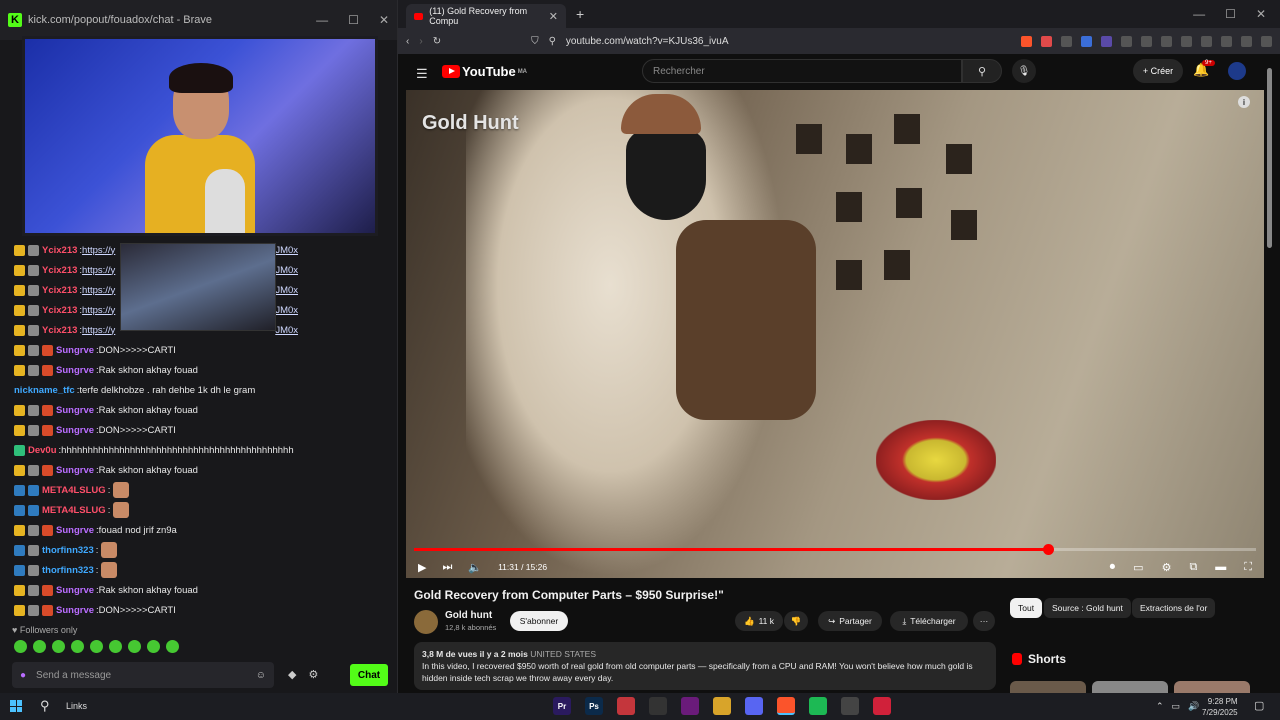  What do you see at coordinates (1167, 567) in the screenshot?
I see `settings-gear-icon: ⚙` at bounding box center [1167, 567].